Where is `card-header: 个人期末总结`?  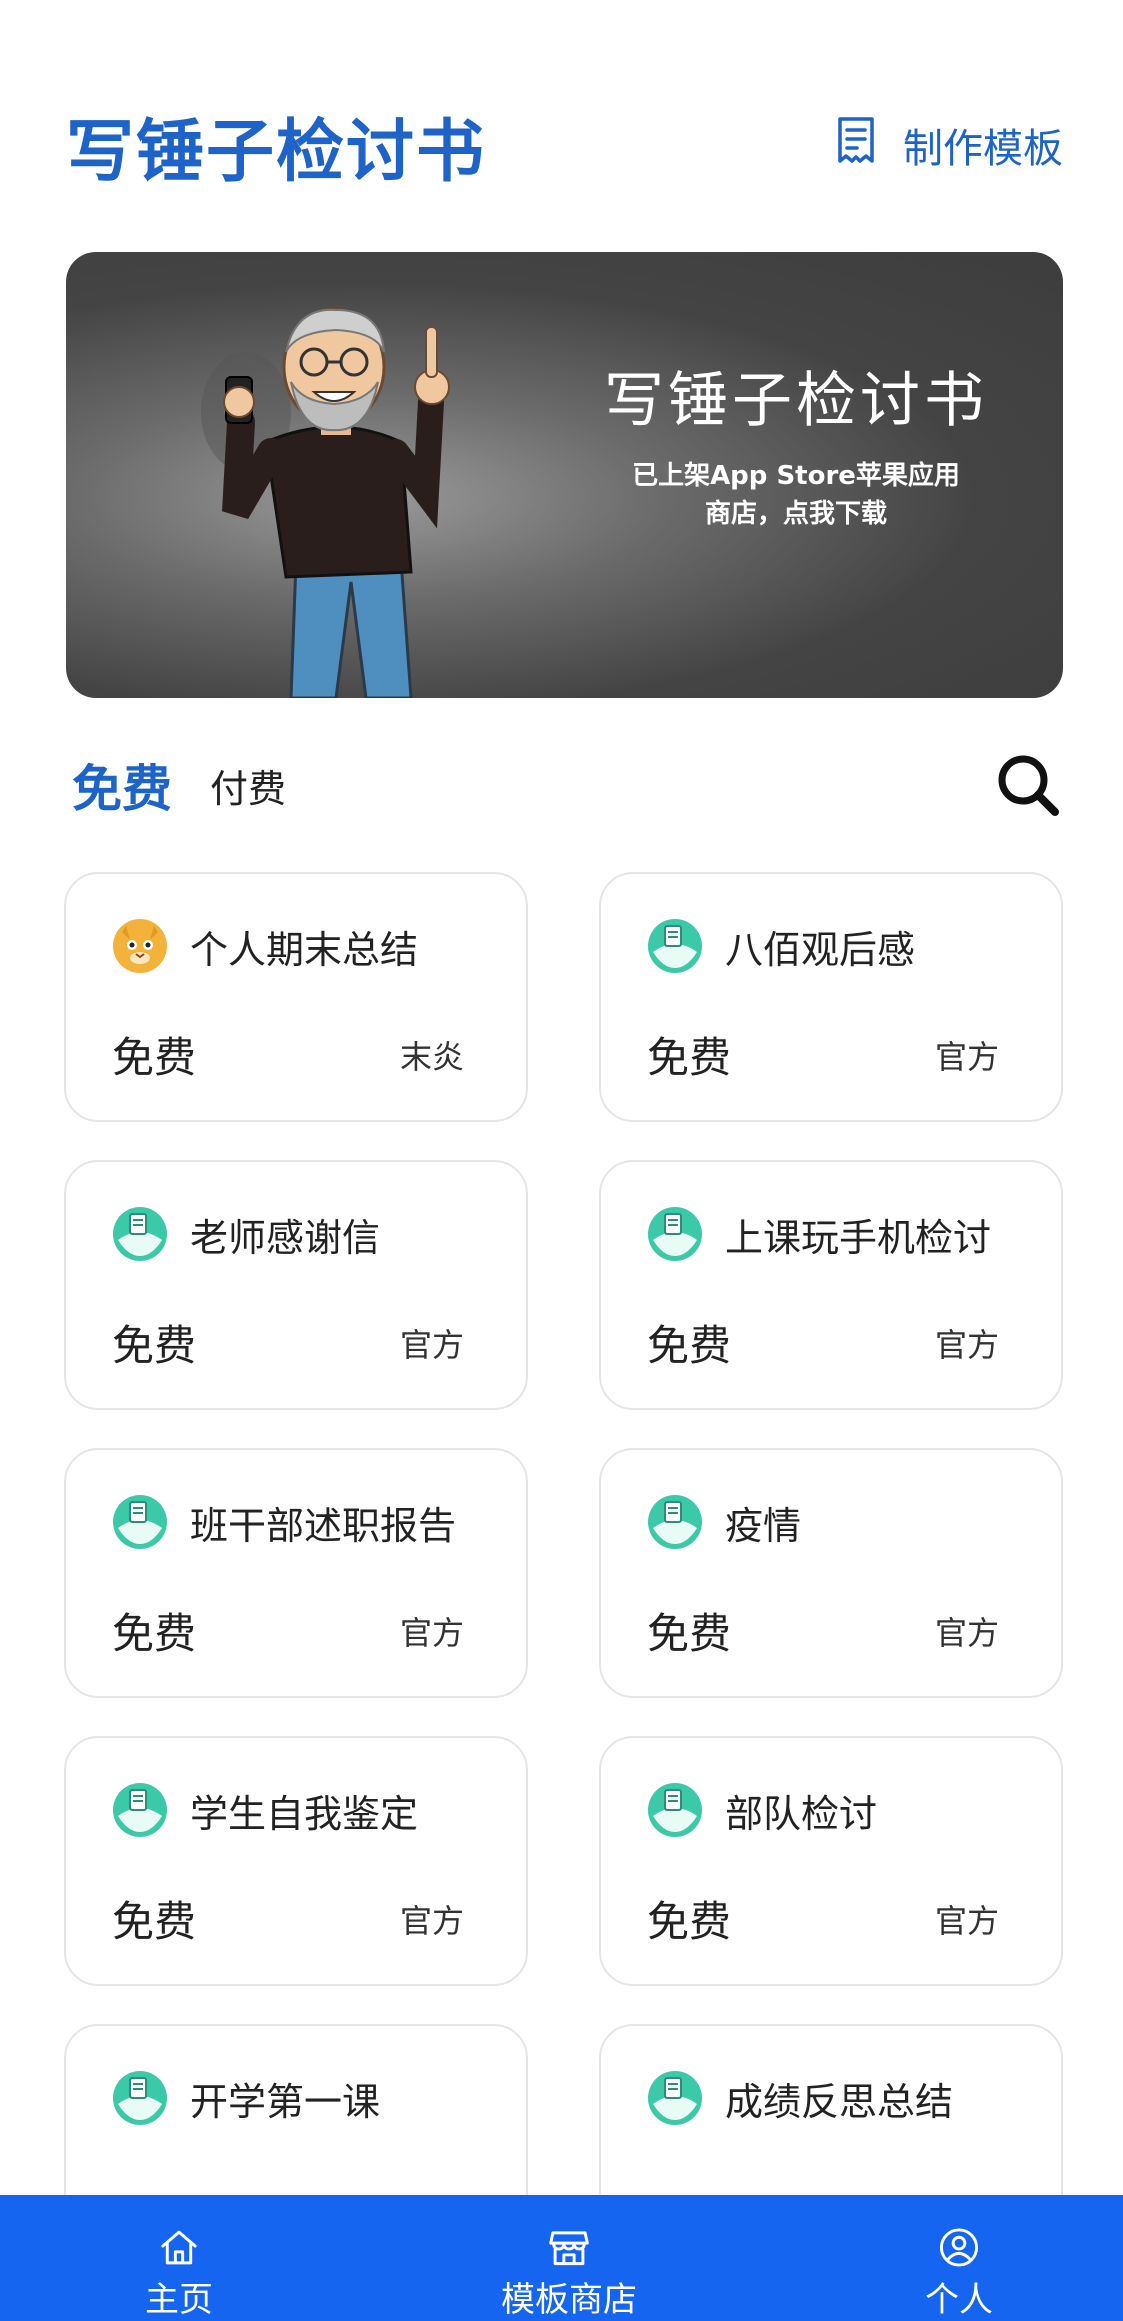 card-header: 个人期末总结 is located at coordinates (265, 946).